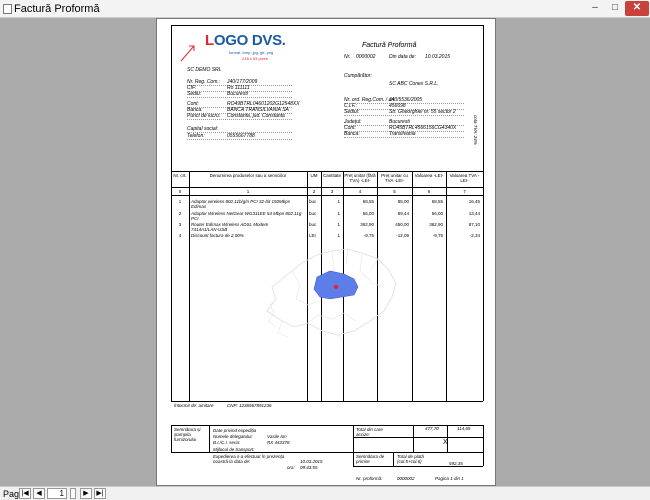 The width and height of the screenshot is (650, 500). I want to click on supplier-dotted-line, so click(239, 119).